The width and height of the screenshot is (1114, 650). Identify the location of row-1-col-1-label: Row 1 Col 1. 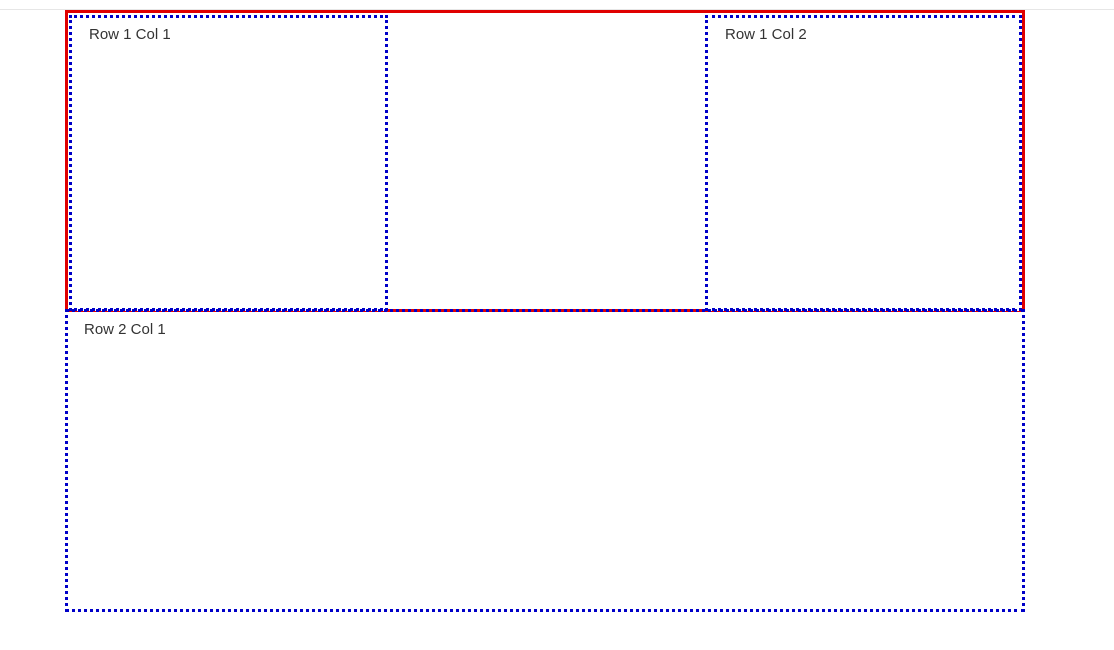
(130, 34).